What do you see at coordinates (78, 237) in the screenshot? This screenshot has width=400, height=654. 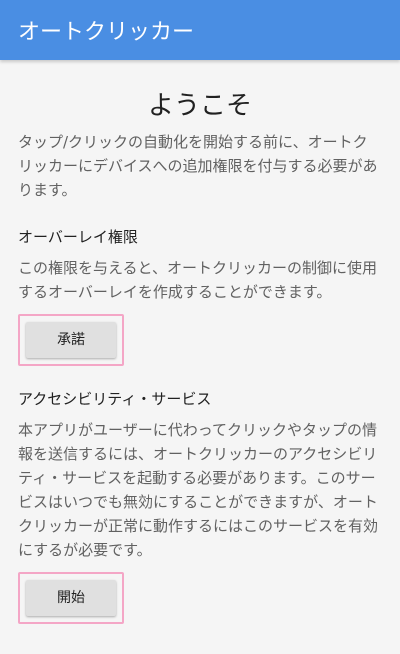 I see `overlay-permission-title: オーバーレイ権限` at bounding box center [78, 237].